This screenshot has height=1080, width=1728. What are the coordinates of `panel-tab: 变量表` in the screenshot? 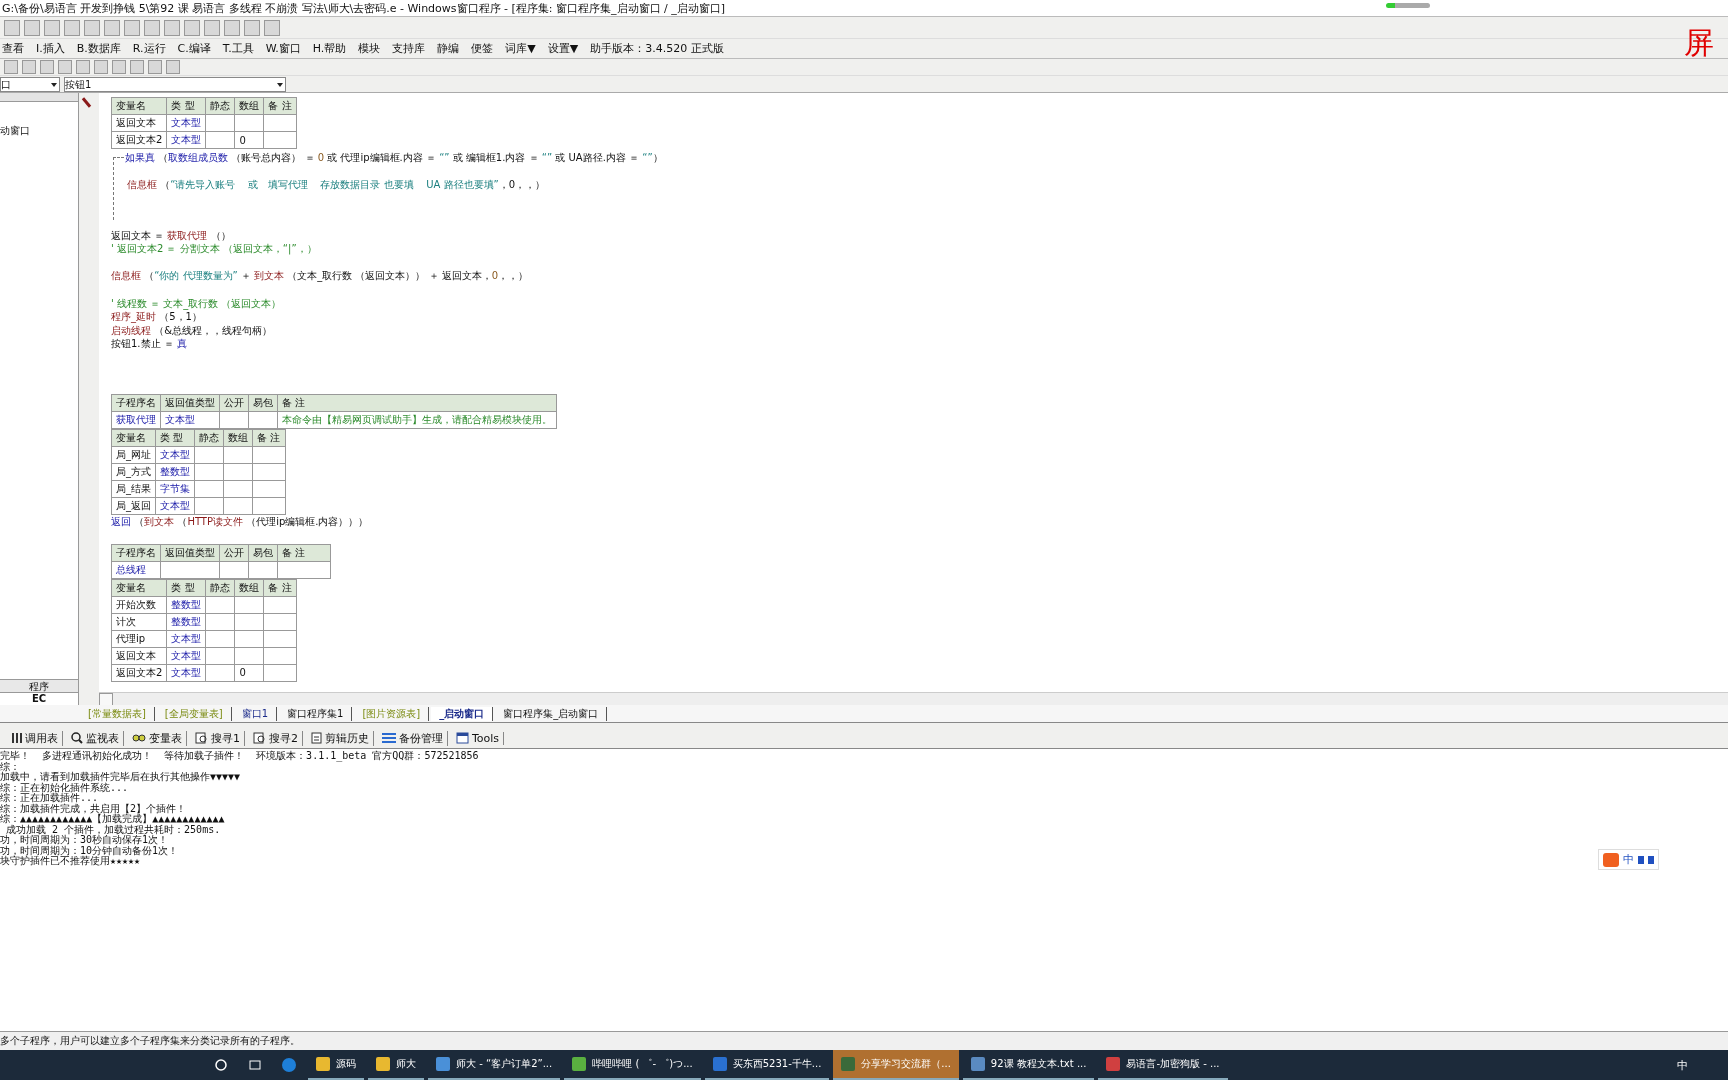 It's located at (157, 738).